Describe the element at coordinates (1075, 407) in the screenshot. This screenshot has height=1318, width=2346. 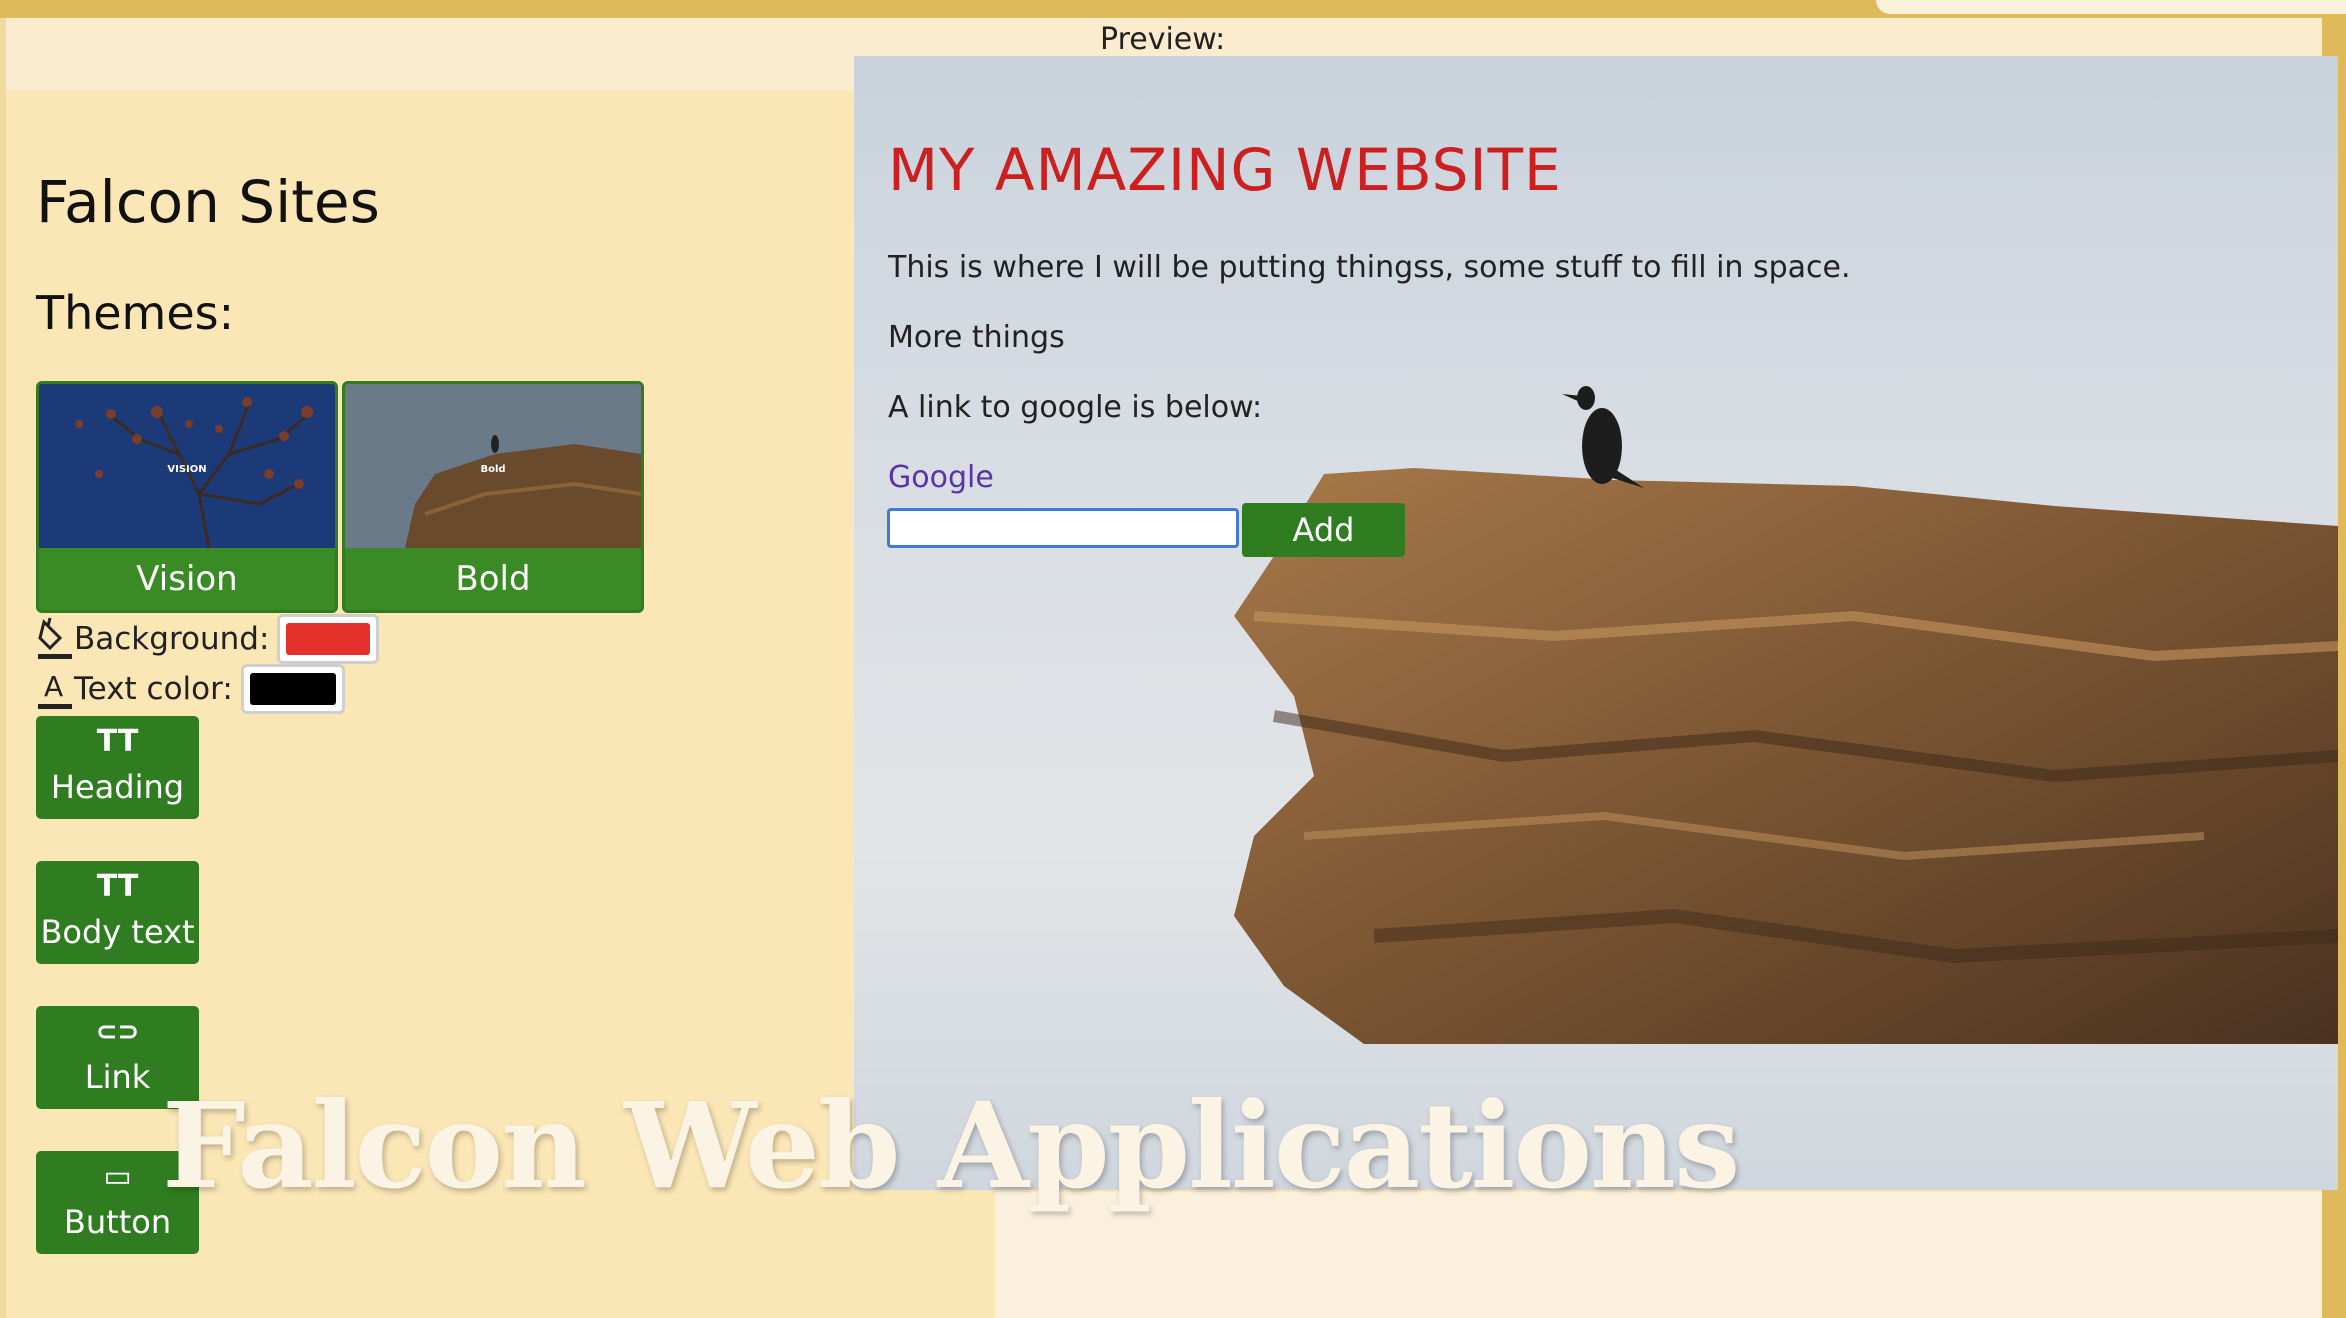
I see `site-paragraph: A link to google is below:` at that location.